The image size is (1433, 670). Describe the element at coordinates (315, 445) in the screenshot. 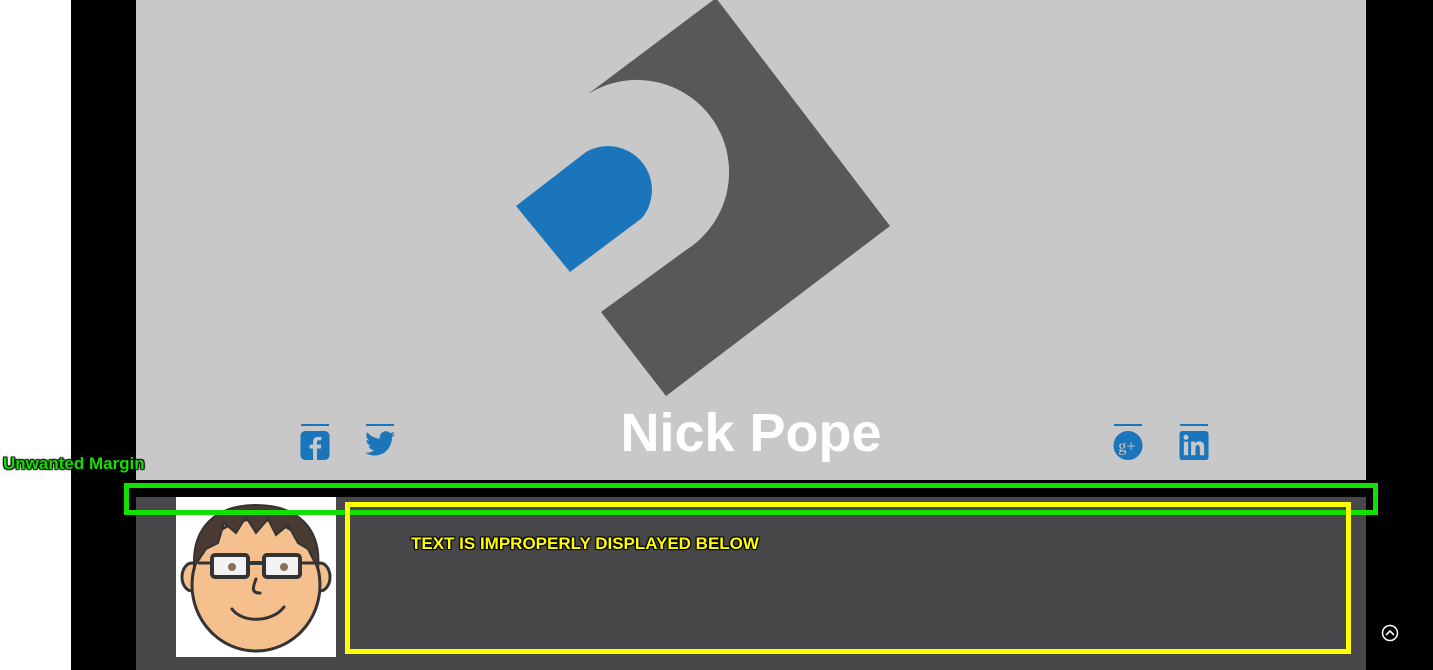

I see `facebook-icon` at that location.